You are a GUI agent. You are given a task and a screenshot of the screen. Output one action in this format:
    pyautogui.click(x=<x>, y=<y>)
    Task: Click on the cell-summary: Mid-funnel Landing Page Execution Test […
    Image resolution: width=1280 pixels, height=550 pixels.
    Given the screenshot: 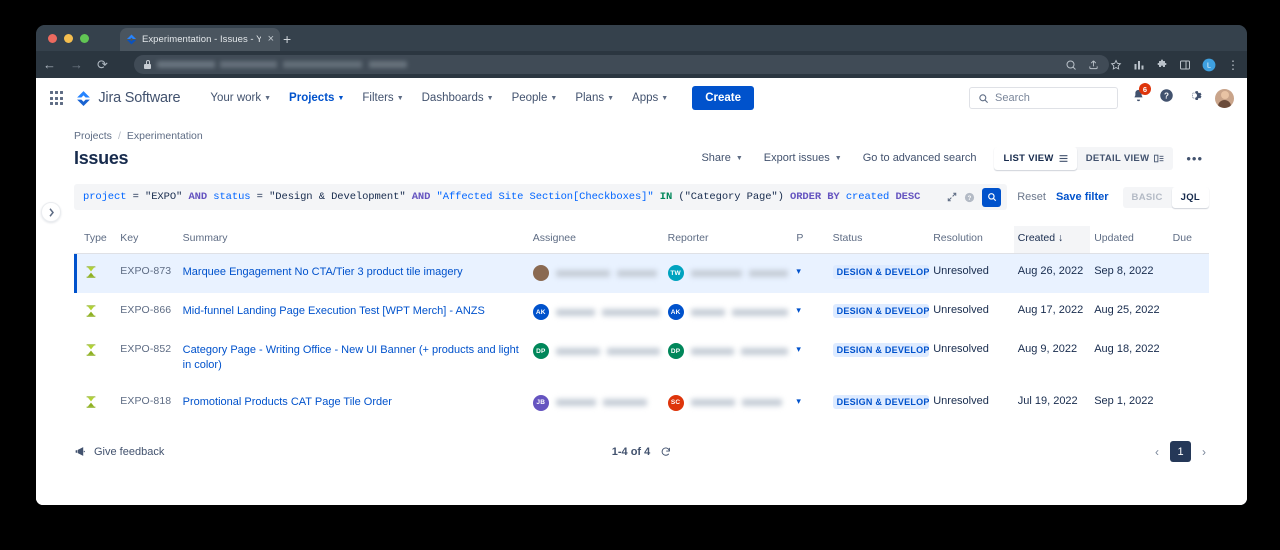 What is the action you would take?
    pyautogui.click(x=354, y=312)
    